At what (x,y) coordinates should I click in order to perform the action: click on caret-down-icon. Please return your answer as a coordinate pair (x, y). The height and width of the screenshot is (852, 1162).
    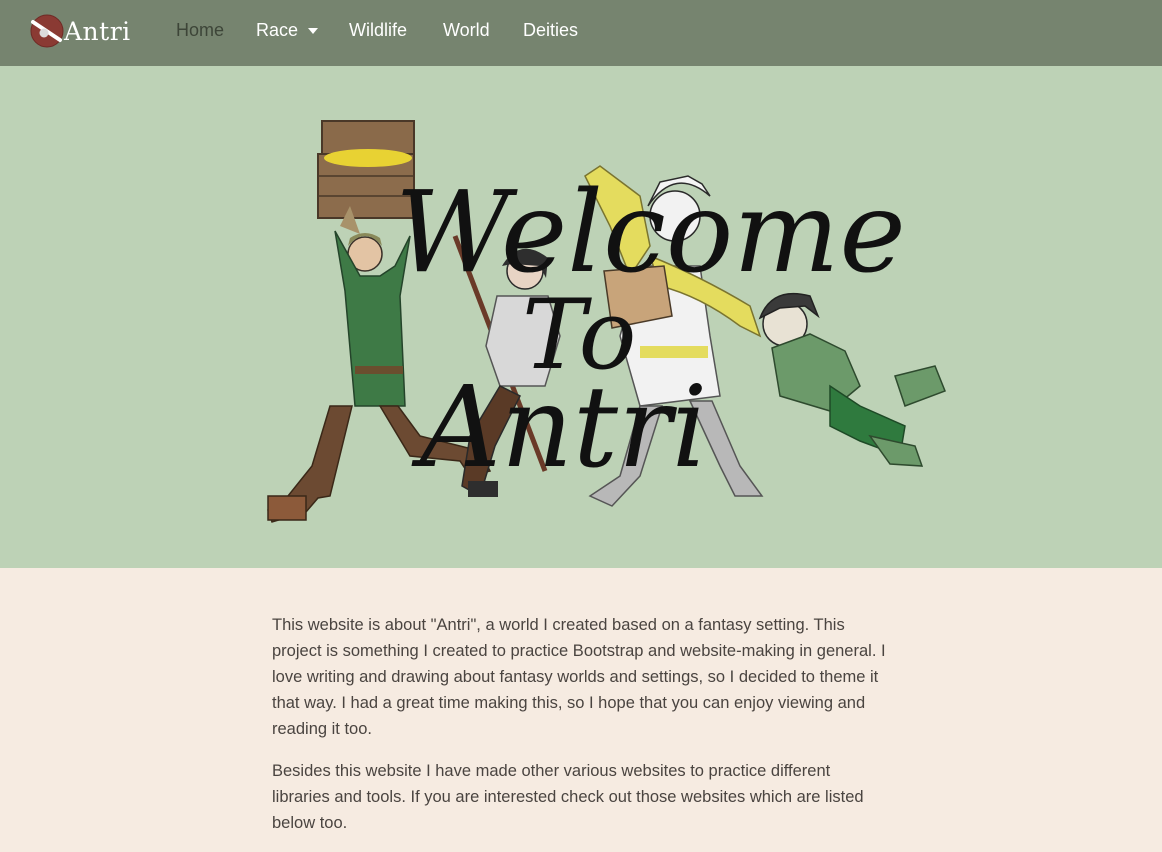
    Looking at the image, I should click on (313, 30).